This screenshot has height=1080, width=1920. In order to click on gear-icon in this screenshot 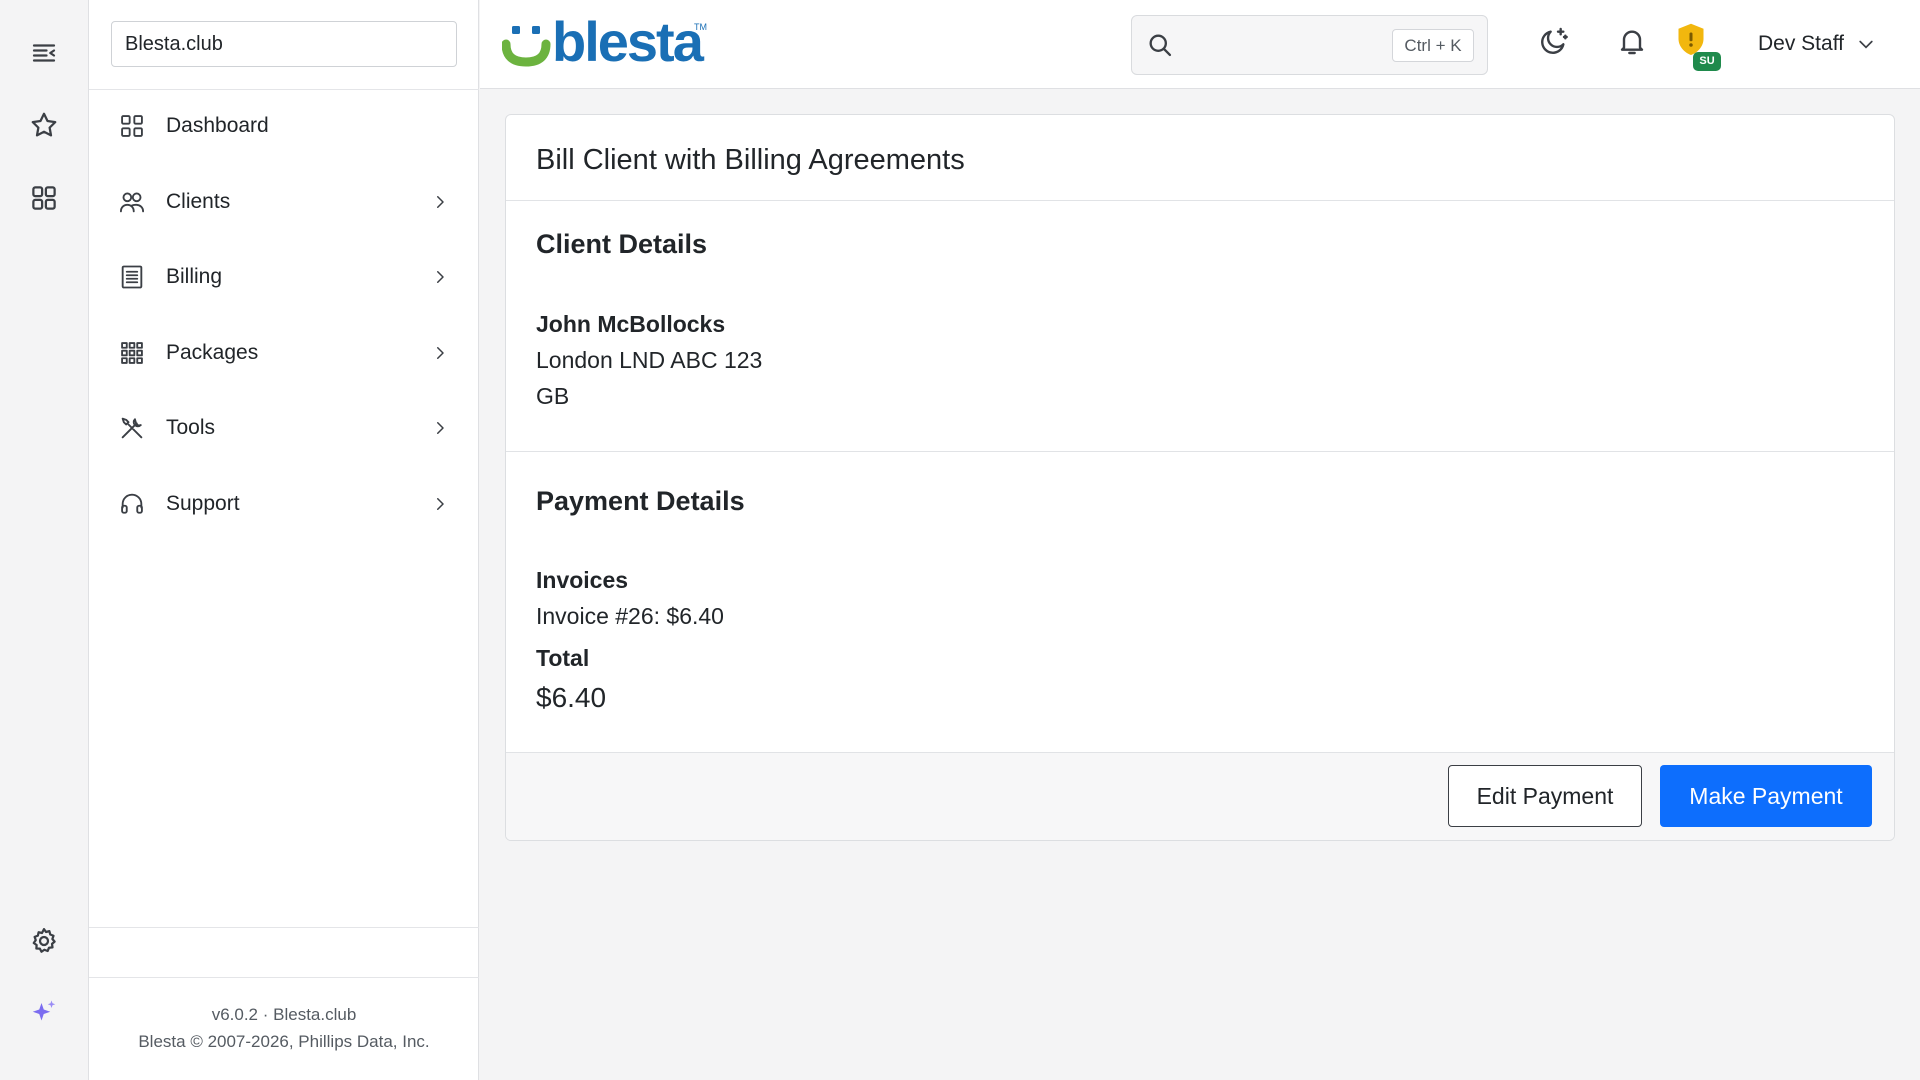, I will do `click(44, 941)`.